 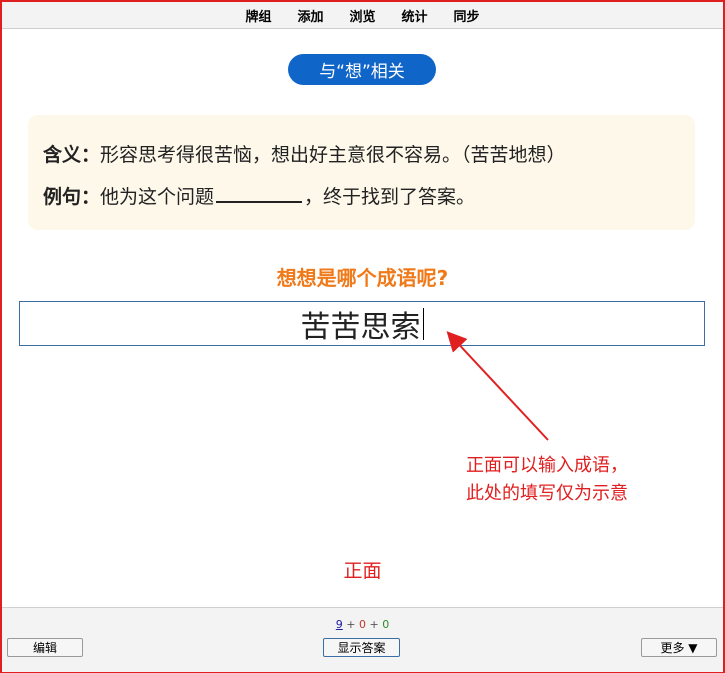 What do you see at coordinates (386, 624) in the screenshot?
I see `count-review: 0` at bounding box center [386, 624].